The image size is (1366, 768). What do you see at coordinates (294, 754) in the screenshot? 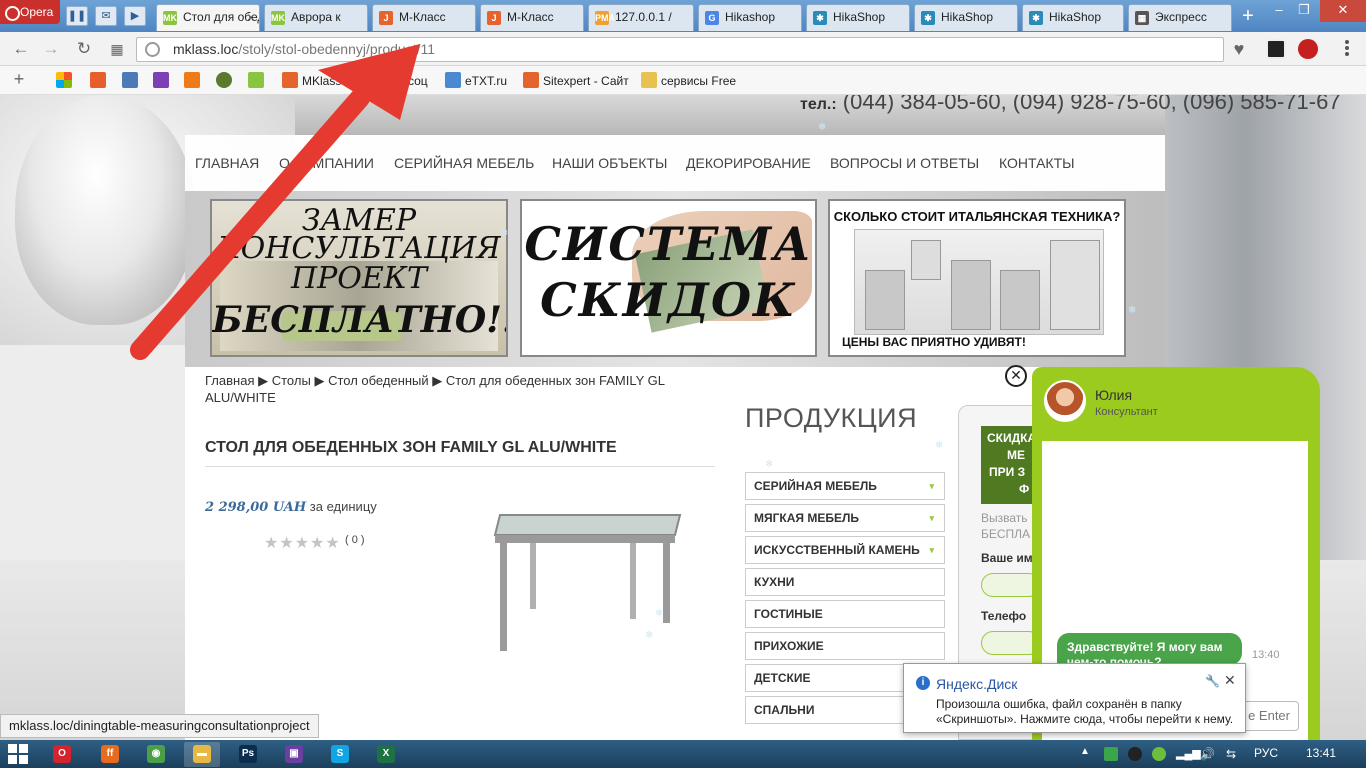
I see `taskbar-app-save: ▣` at bounding box center [294, 754].